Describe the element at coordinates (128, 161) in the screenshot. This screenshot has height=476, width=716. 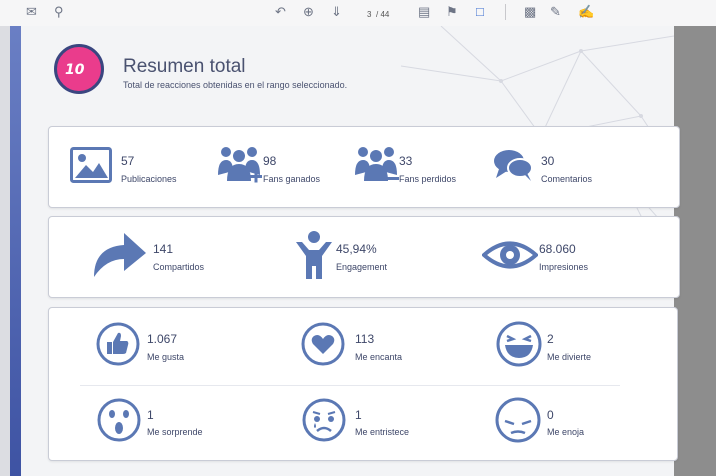
I see `stat-value: 57` at that location.